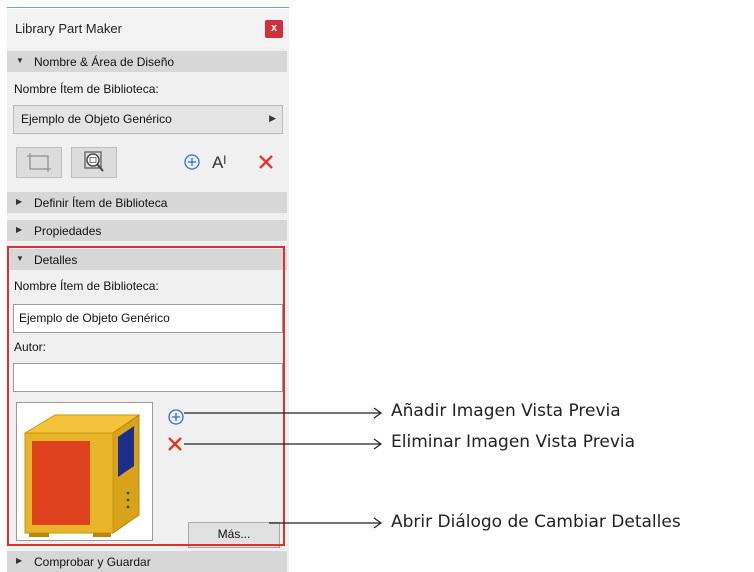 This screenshot has height=572, width=754. Describe the element at coordinates (513, 442) in the screenshot. I see `callout-delete-preview: Eliminar Imagen Vista Previa` at that location.